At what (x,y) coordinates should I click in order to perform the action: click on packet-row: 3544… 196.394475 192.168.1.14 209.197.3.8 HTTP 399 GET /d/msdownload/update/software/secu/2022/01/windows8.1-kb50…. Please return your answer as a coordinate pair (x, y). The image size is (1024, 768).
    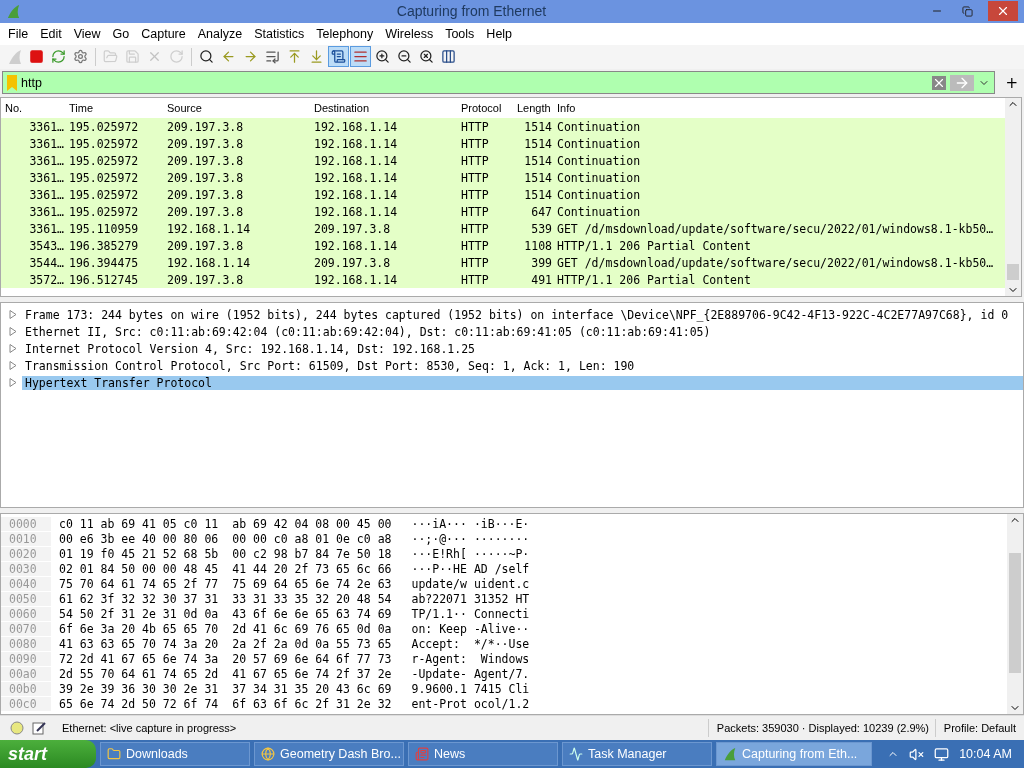
    Looking at the image, I should click on (503, 263).